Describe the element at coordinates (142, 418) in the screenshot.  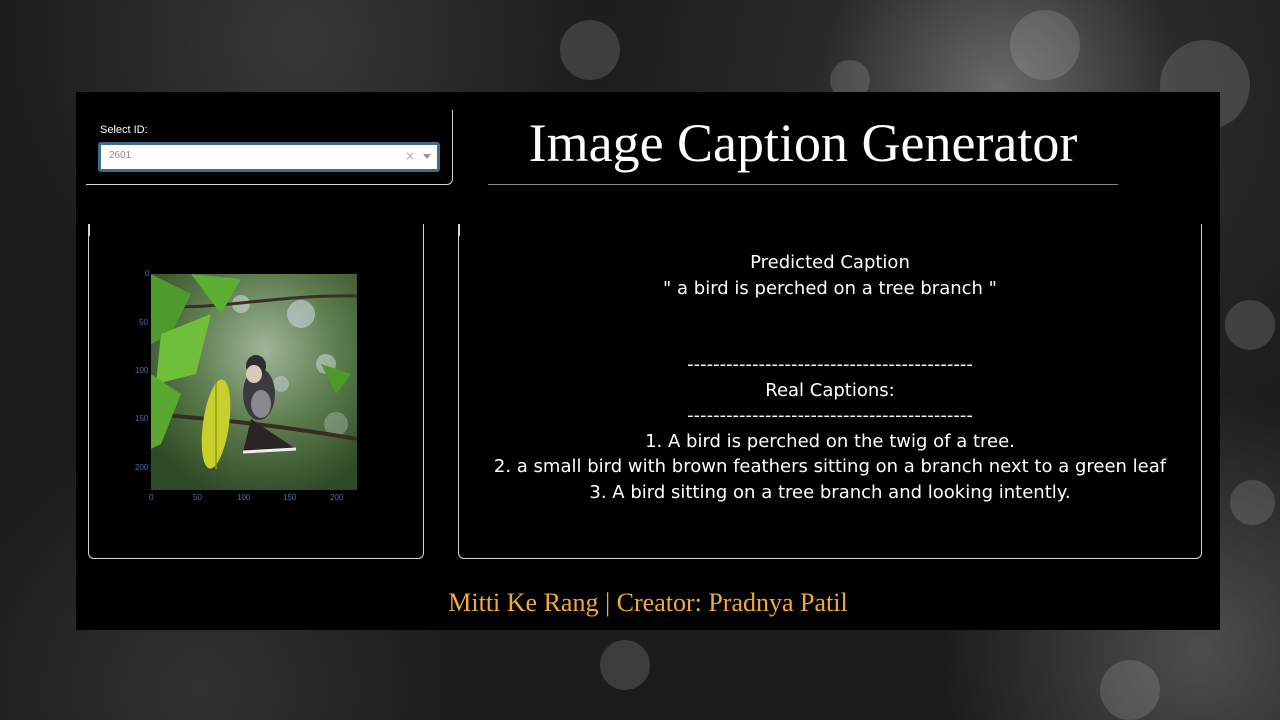
I see `y-tick: 150` at that location.